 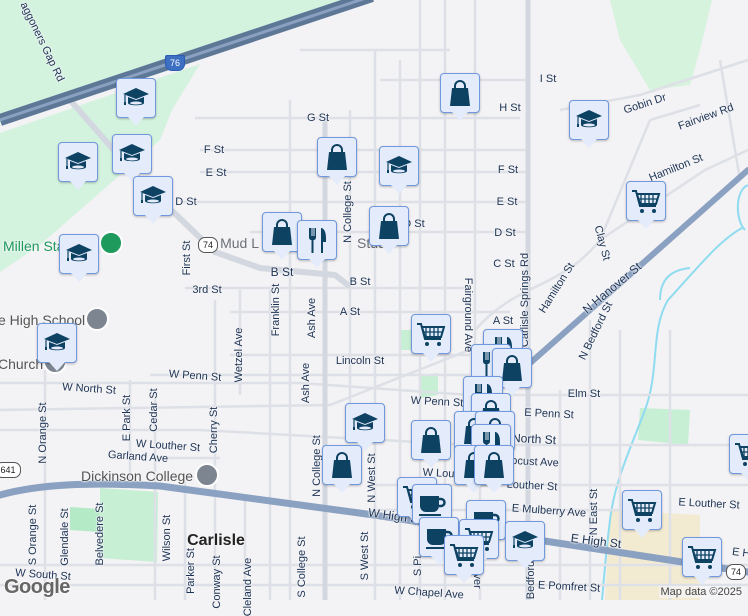 What do you see at coordinates (584, 394) in the screenshot?
I see `street-label: Elm St` at bounding box center [584, 394].